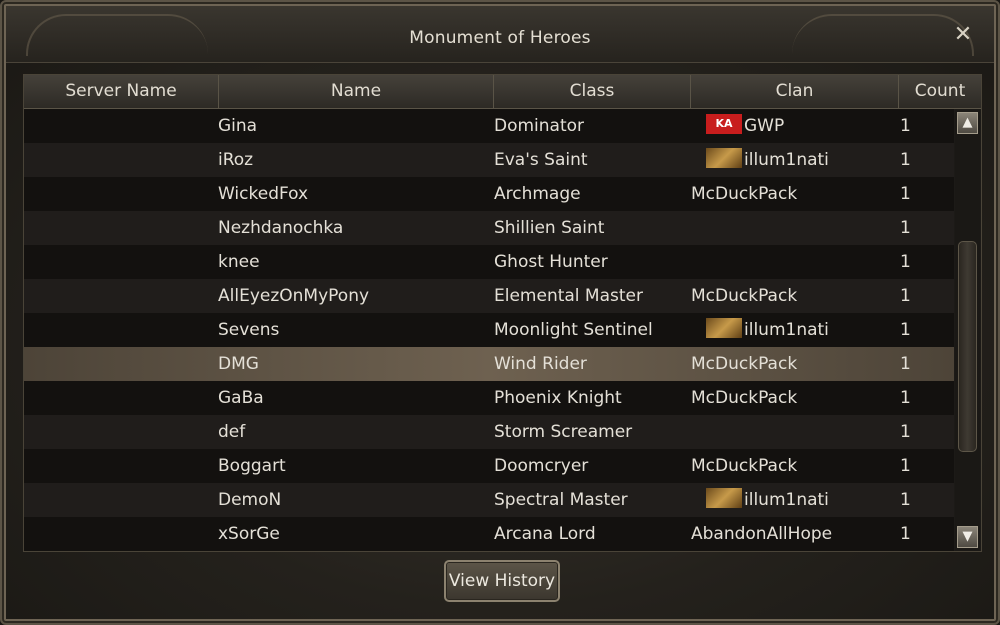  What do you see at coordinates (561, 500) in the screenshot?
I see `hero-class-cell: Spectral Master` at bounding box center [561, 500].